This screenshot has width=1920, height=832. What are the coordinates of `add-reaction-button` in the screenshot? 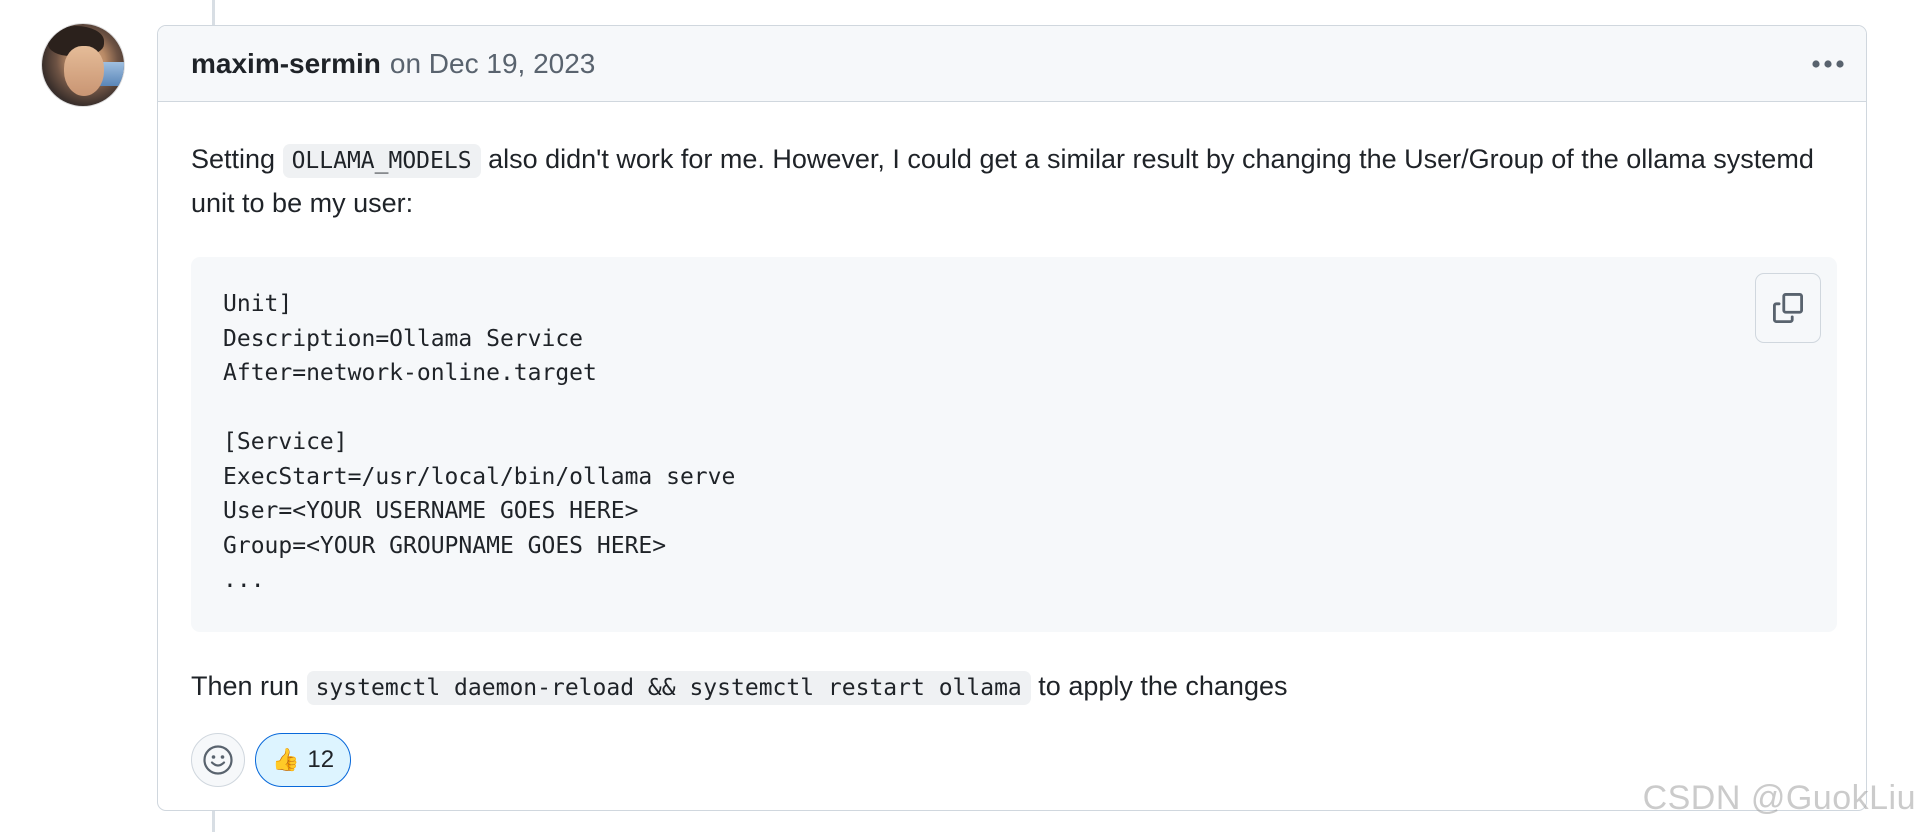 It's located at (218, 760).